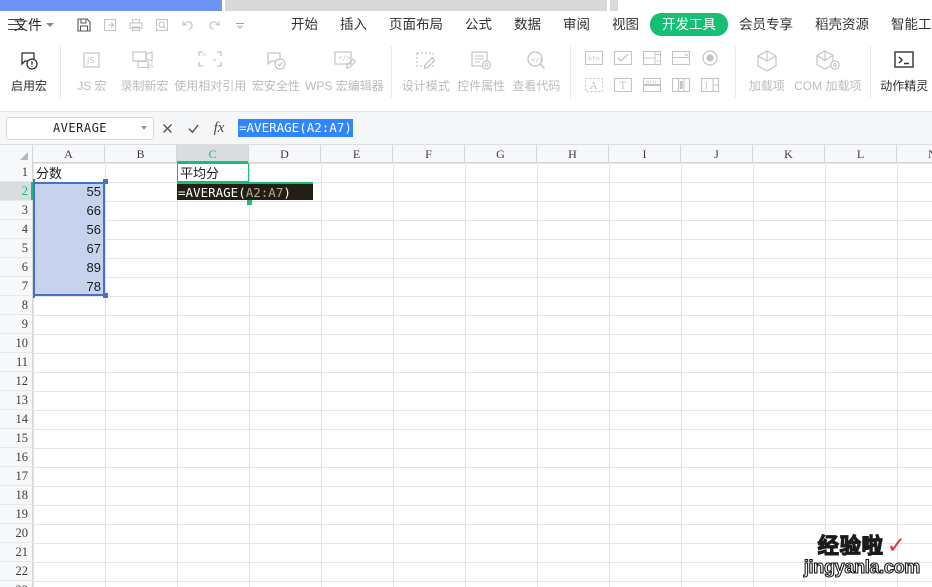 Image resolution: width=932 pixels, height=587 pixels. What do you see at coordinates (645, 154) in the screenshot?
I see `column-header-i: I` at bounding box center [645, 154].